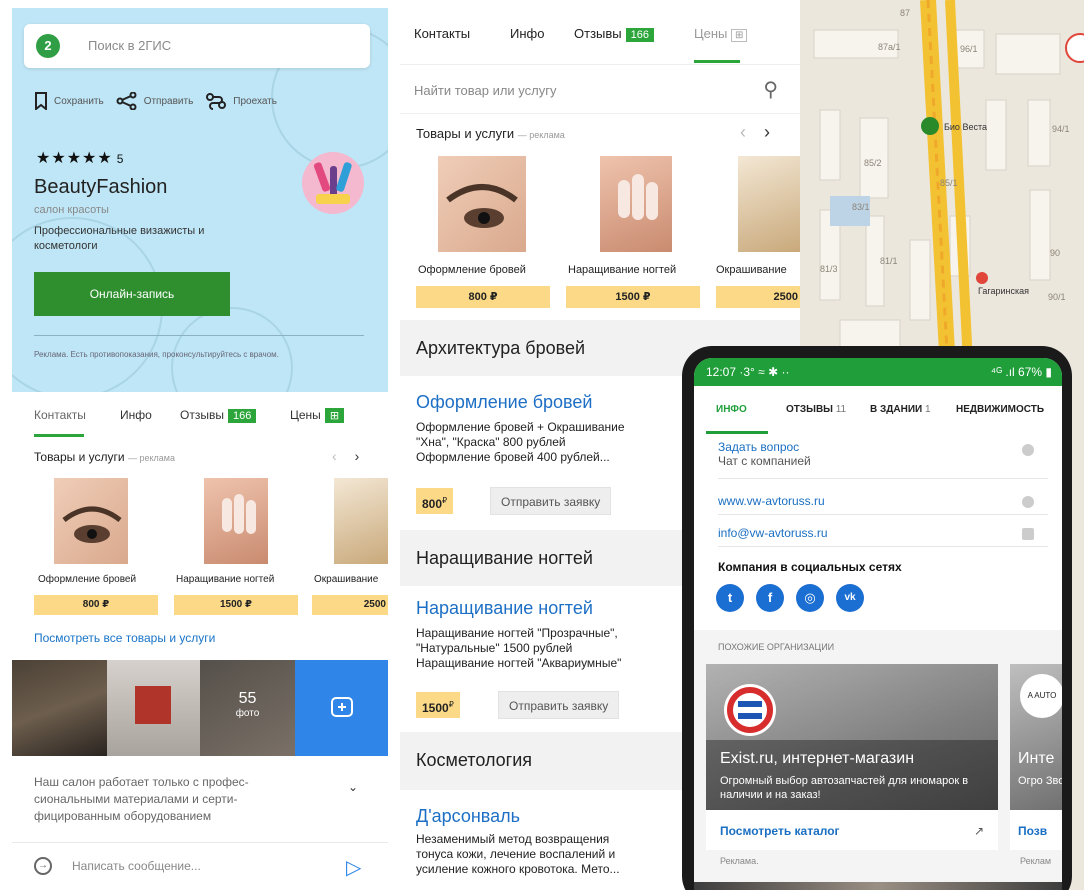 The width and height of the screenshot is (1084, 890). What do you see at coordinates (809, 409) in the screenshot?
I see `tab-reviews-label: ОТЗЫВЫ` at bounding box center [809, 409].